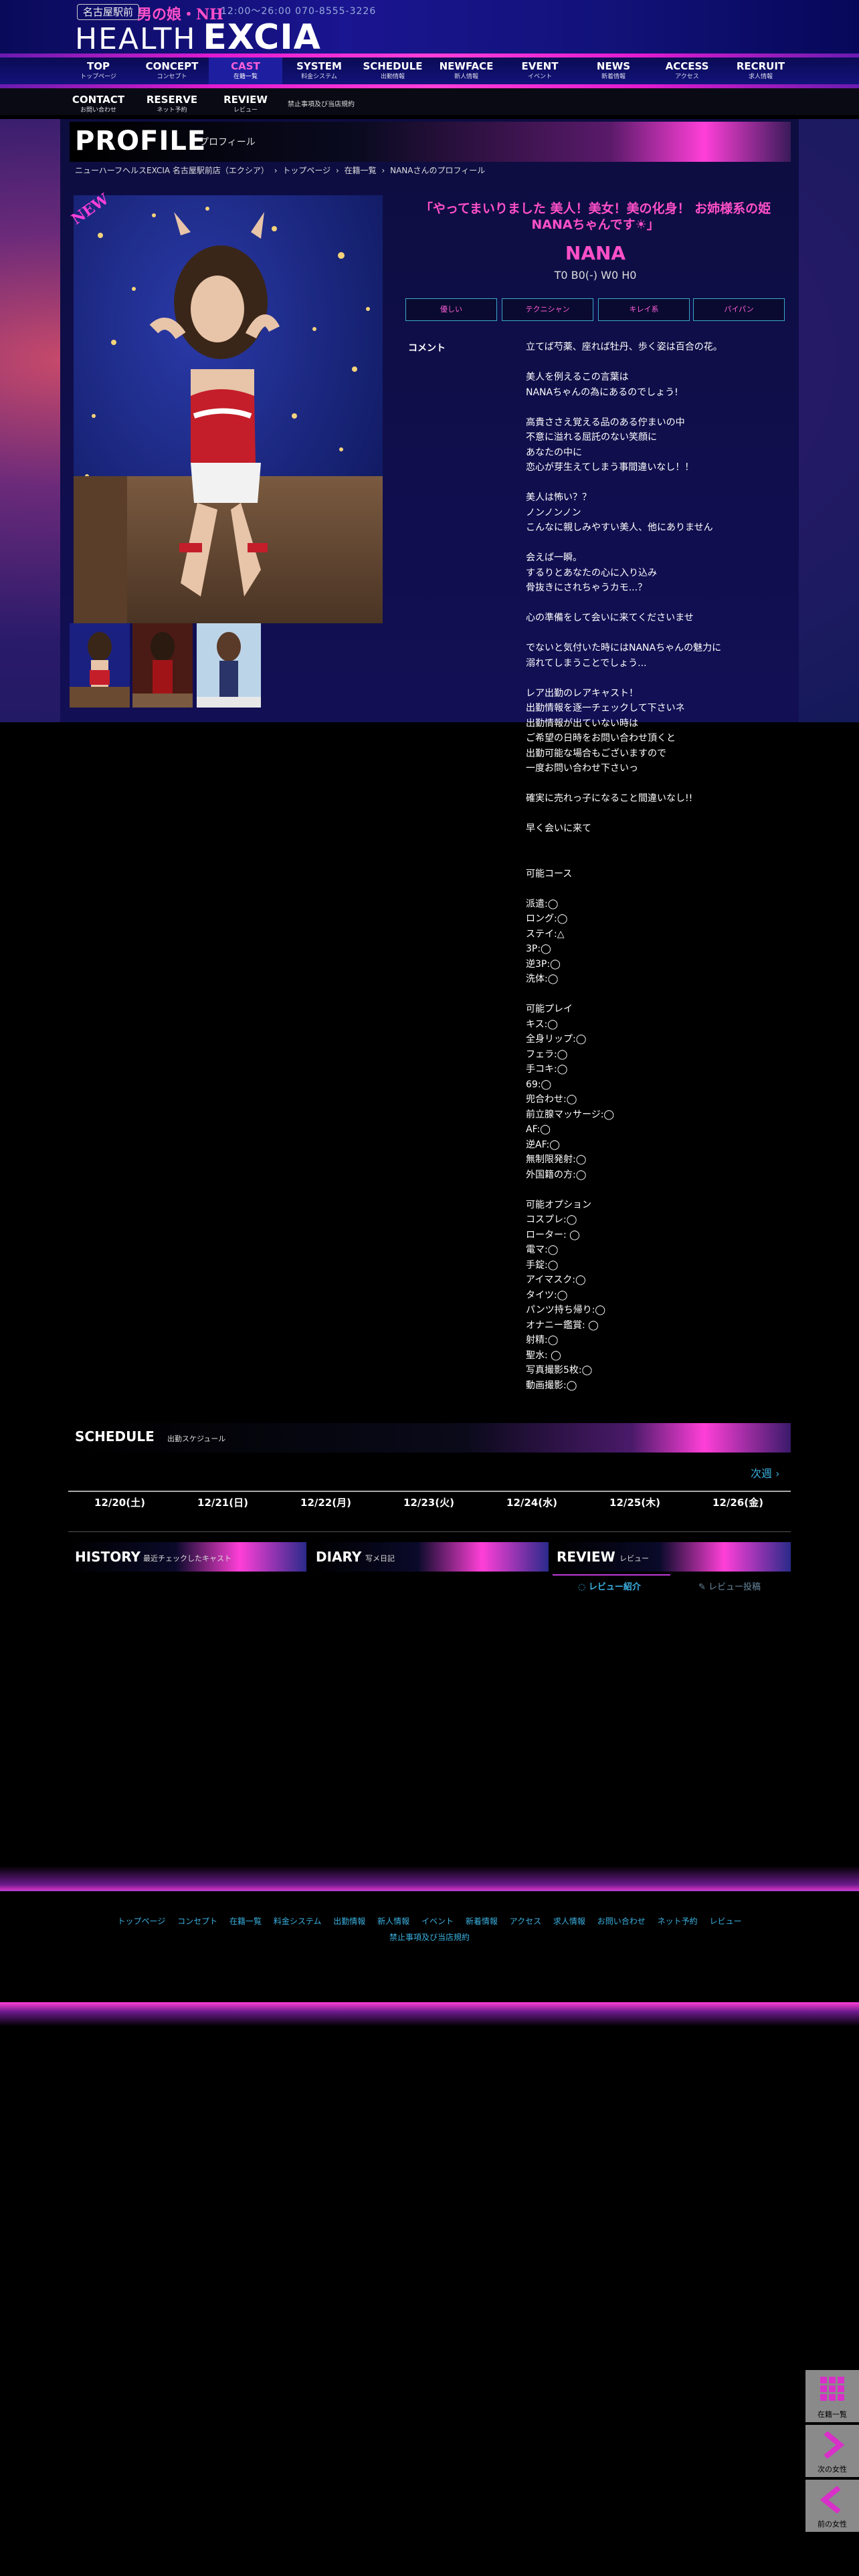 The image size is (859, 2576). What do you see at coordinates (610, 467) in the screenshot?
I see `comment-line: 恋心が芽生えてしまう事間違いなし！！` at bounding box center [610, 467].